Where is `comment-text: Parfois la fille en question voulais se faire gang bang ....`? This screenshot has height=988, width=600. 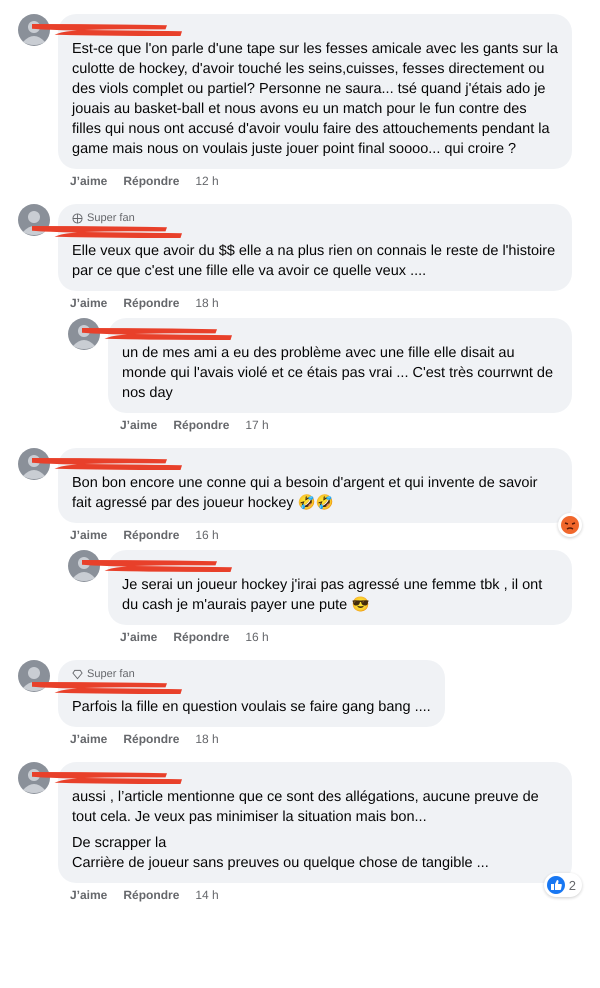 comment-text: Parfois la fille en question voulais se faire gang bang .... is located at coordinates (251, 707).